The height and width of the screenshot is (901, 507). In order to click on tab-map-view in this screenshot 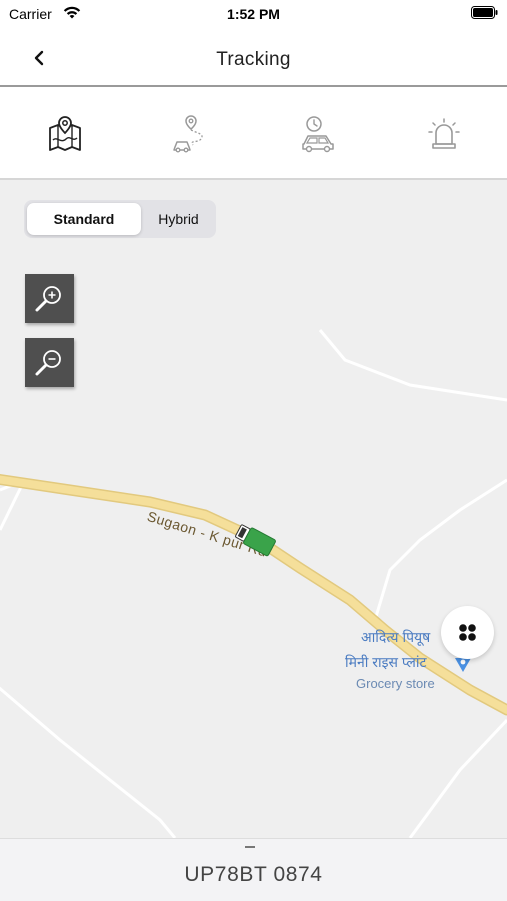, I will do `click(65, 134)`.